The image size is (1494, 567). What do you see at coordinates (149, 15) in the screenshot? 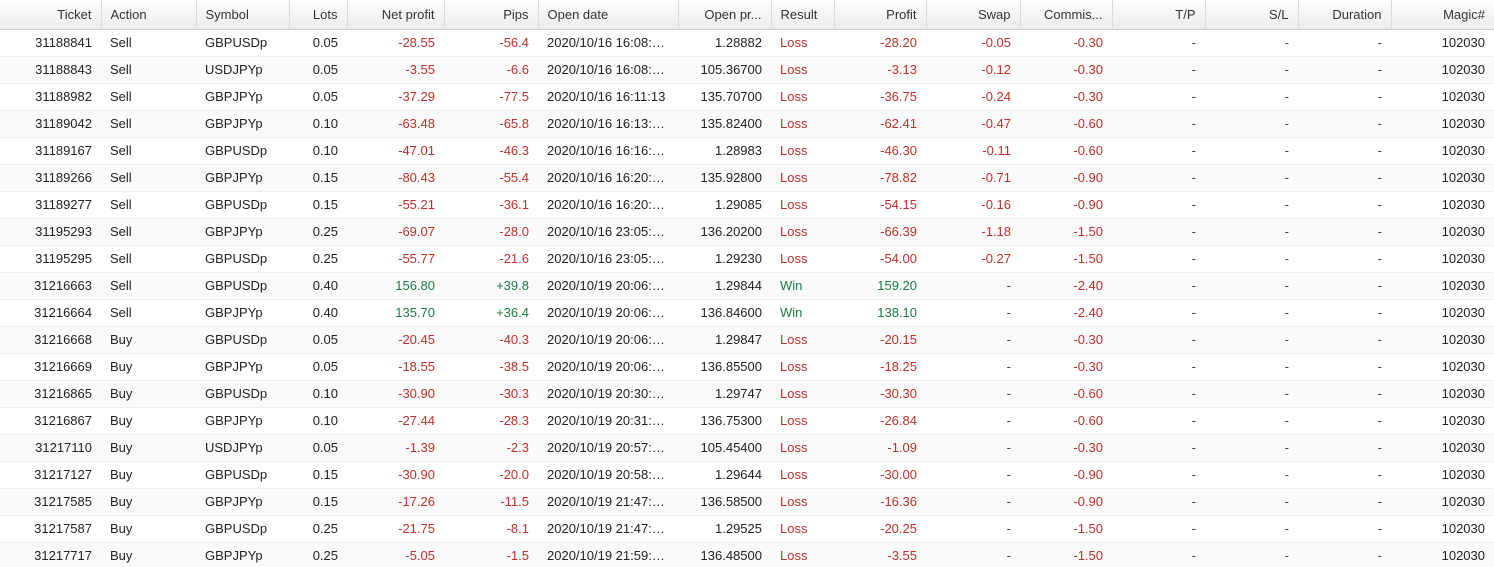
I see `column-header-action: Action` at bounding box center [149, 15].